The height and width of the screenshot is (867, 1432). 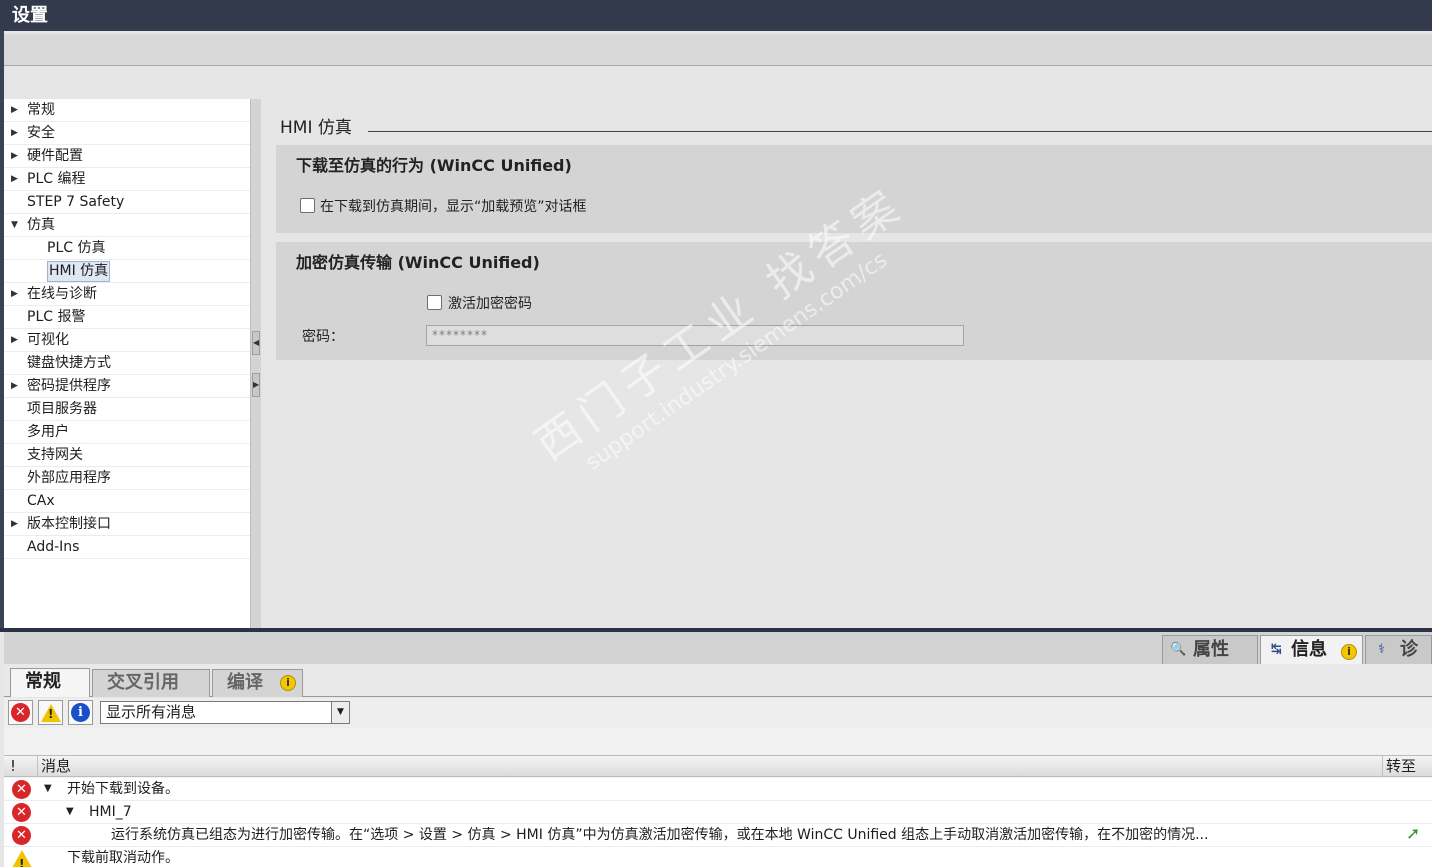 What do you see at coordinates (710, 766) in the screenshot?
I see `column-header-message: 消息` at bounding box center [710, 766].